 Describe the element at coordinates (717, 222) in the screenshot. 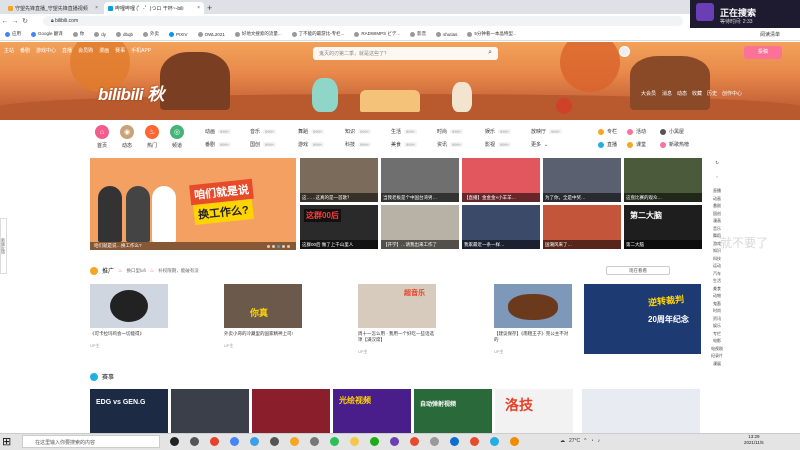

I see `side-tab: 漫画` at that location.